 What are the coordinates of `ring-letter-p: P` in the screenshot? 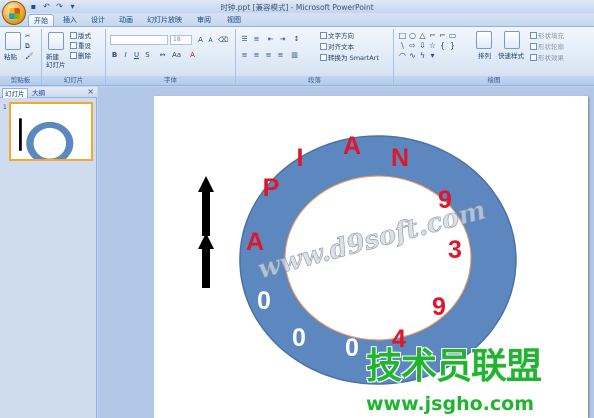 It's located at (271, 188).